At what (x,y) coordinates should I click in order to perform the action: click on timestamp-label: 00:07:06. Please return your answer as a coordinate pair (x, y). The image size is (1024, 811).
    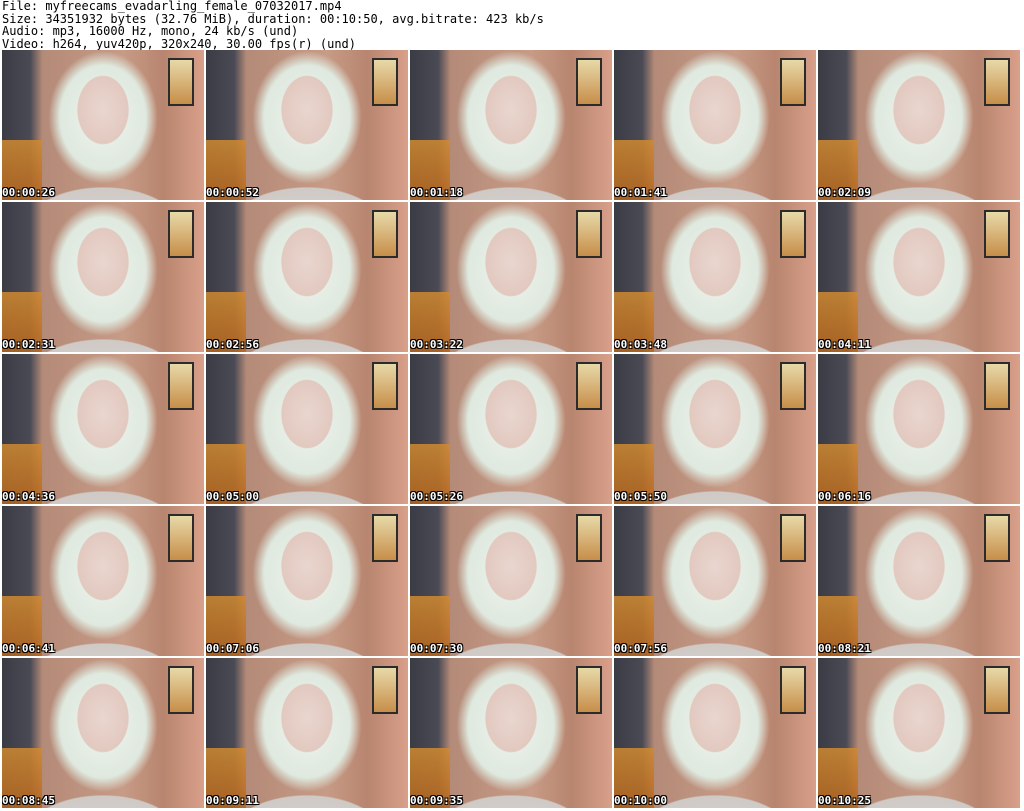
    Looking at the image, I should click on (232, 648).